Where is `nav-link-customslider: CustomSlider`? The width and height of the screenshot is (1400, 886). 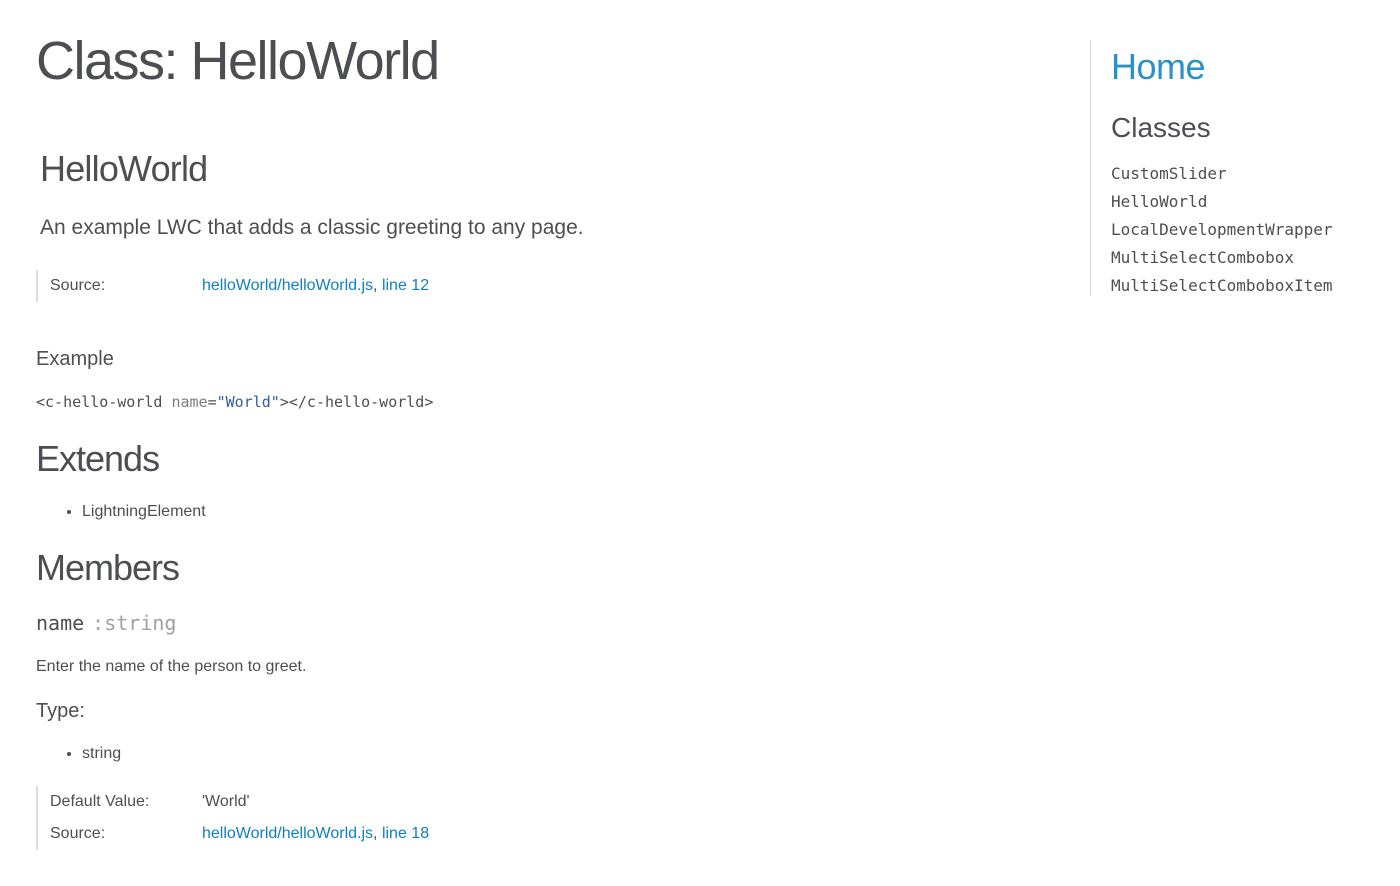 nav-link-customslider: CustomSlider is located at coordinates (1169, 173).